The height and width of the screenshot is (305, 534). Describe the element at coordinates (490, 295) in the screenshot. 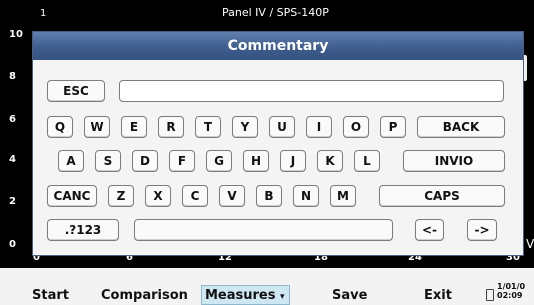

I see `battery-icon` at that location.